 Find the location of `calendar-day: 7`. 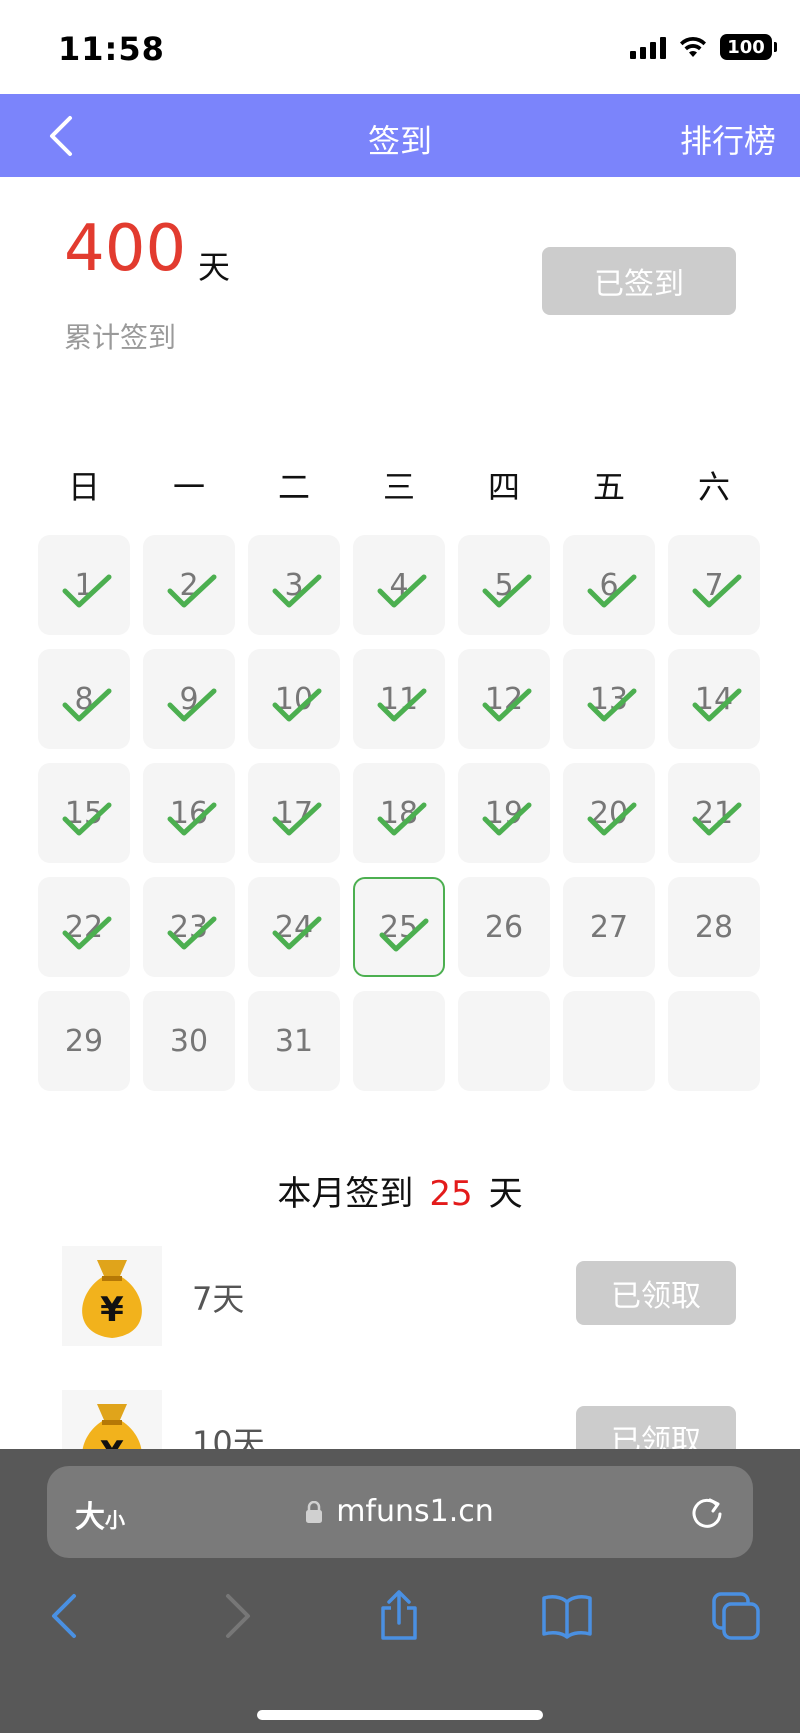

calendar-day: 7 is located at coordinates (714, 585).